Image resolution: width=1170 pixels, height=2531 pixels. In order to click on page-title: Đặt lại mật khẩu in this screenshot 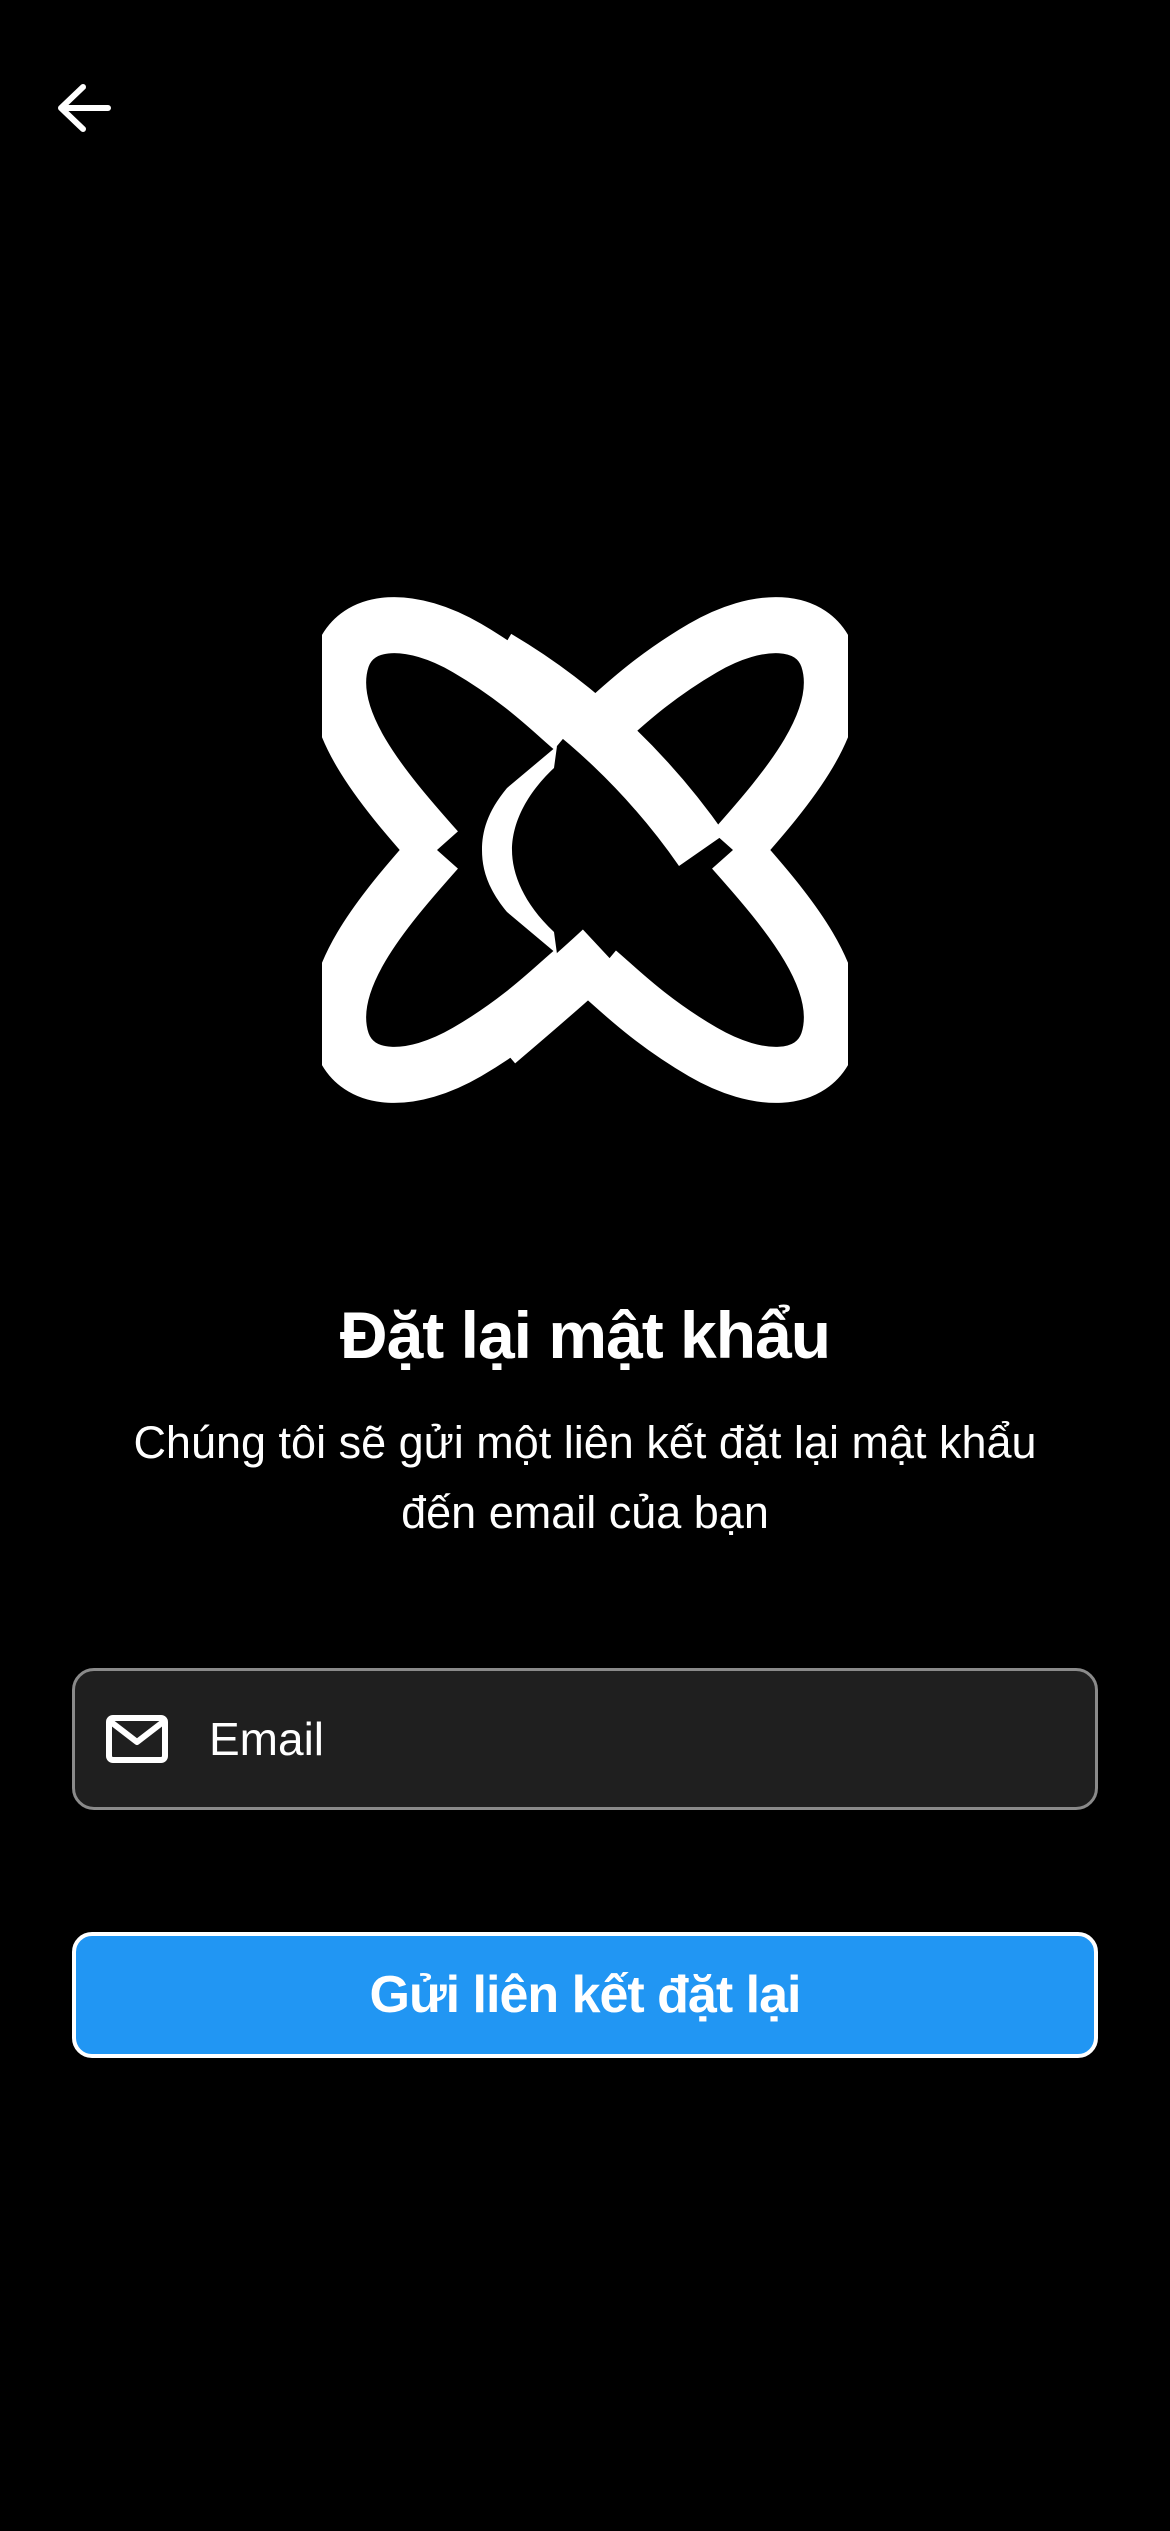, I will do `click(585, 1335)`.